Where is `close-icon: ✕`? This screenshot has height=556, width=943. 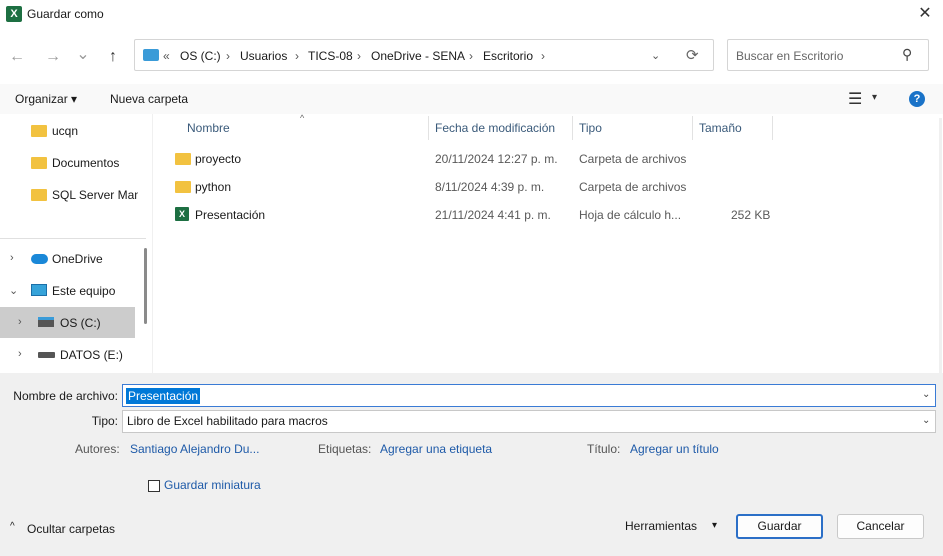 close-icon: ✕ is located at coordinates (925, 14).